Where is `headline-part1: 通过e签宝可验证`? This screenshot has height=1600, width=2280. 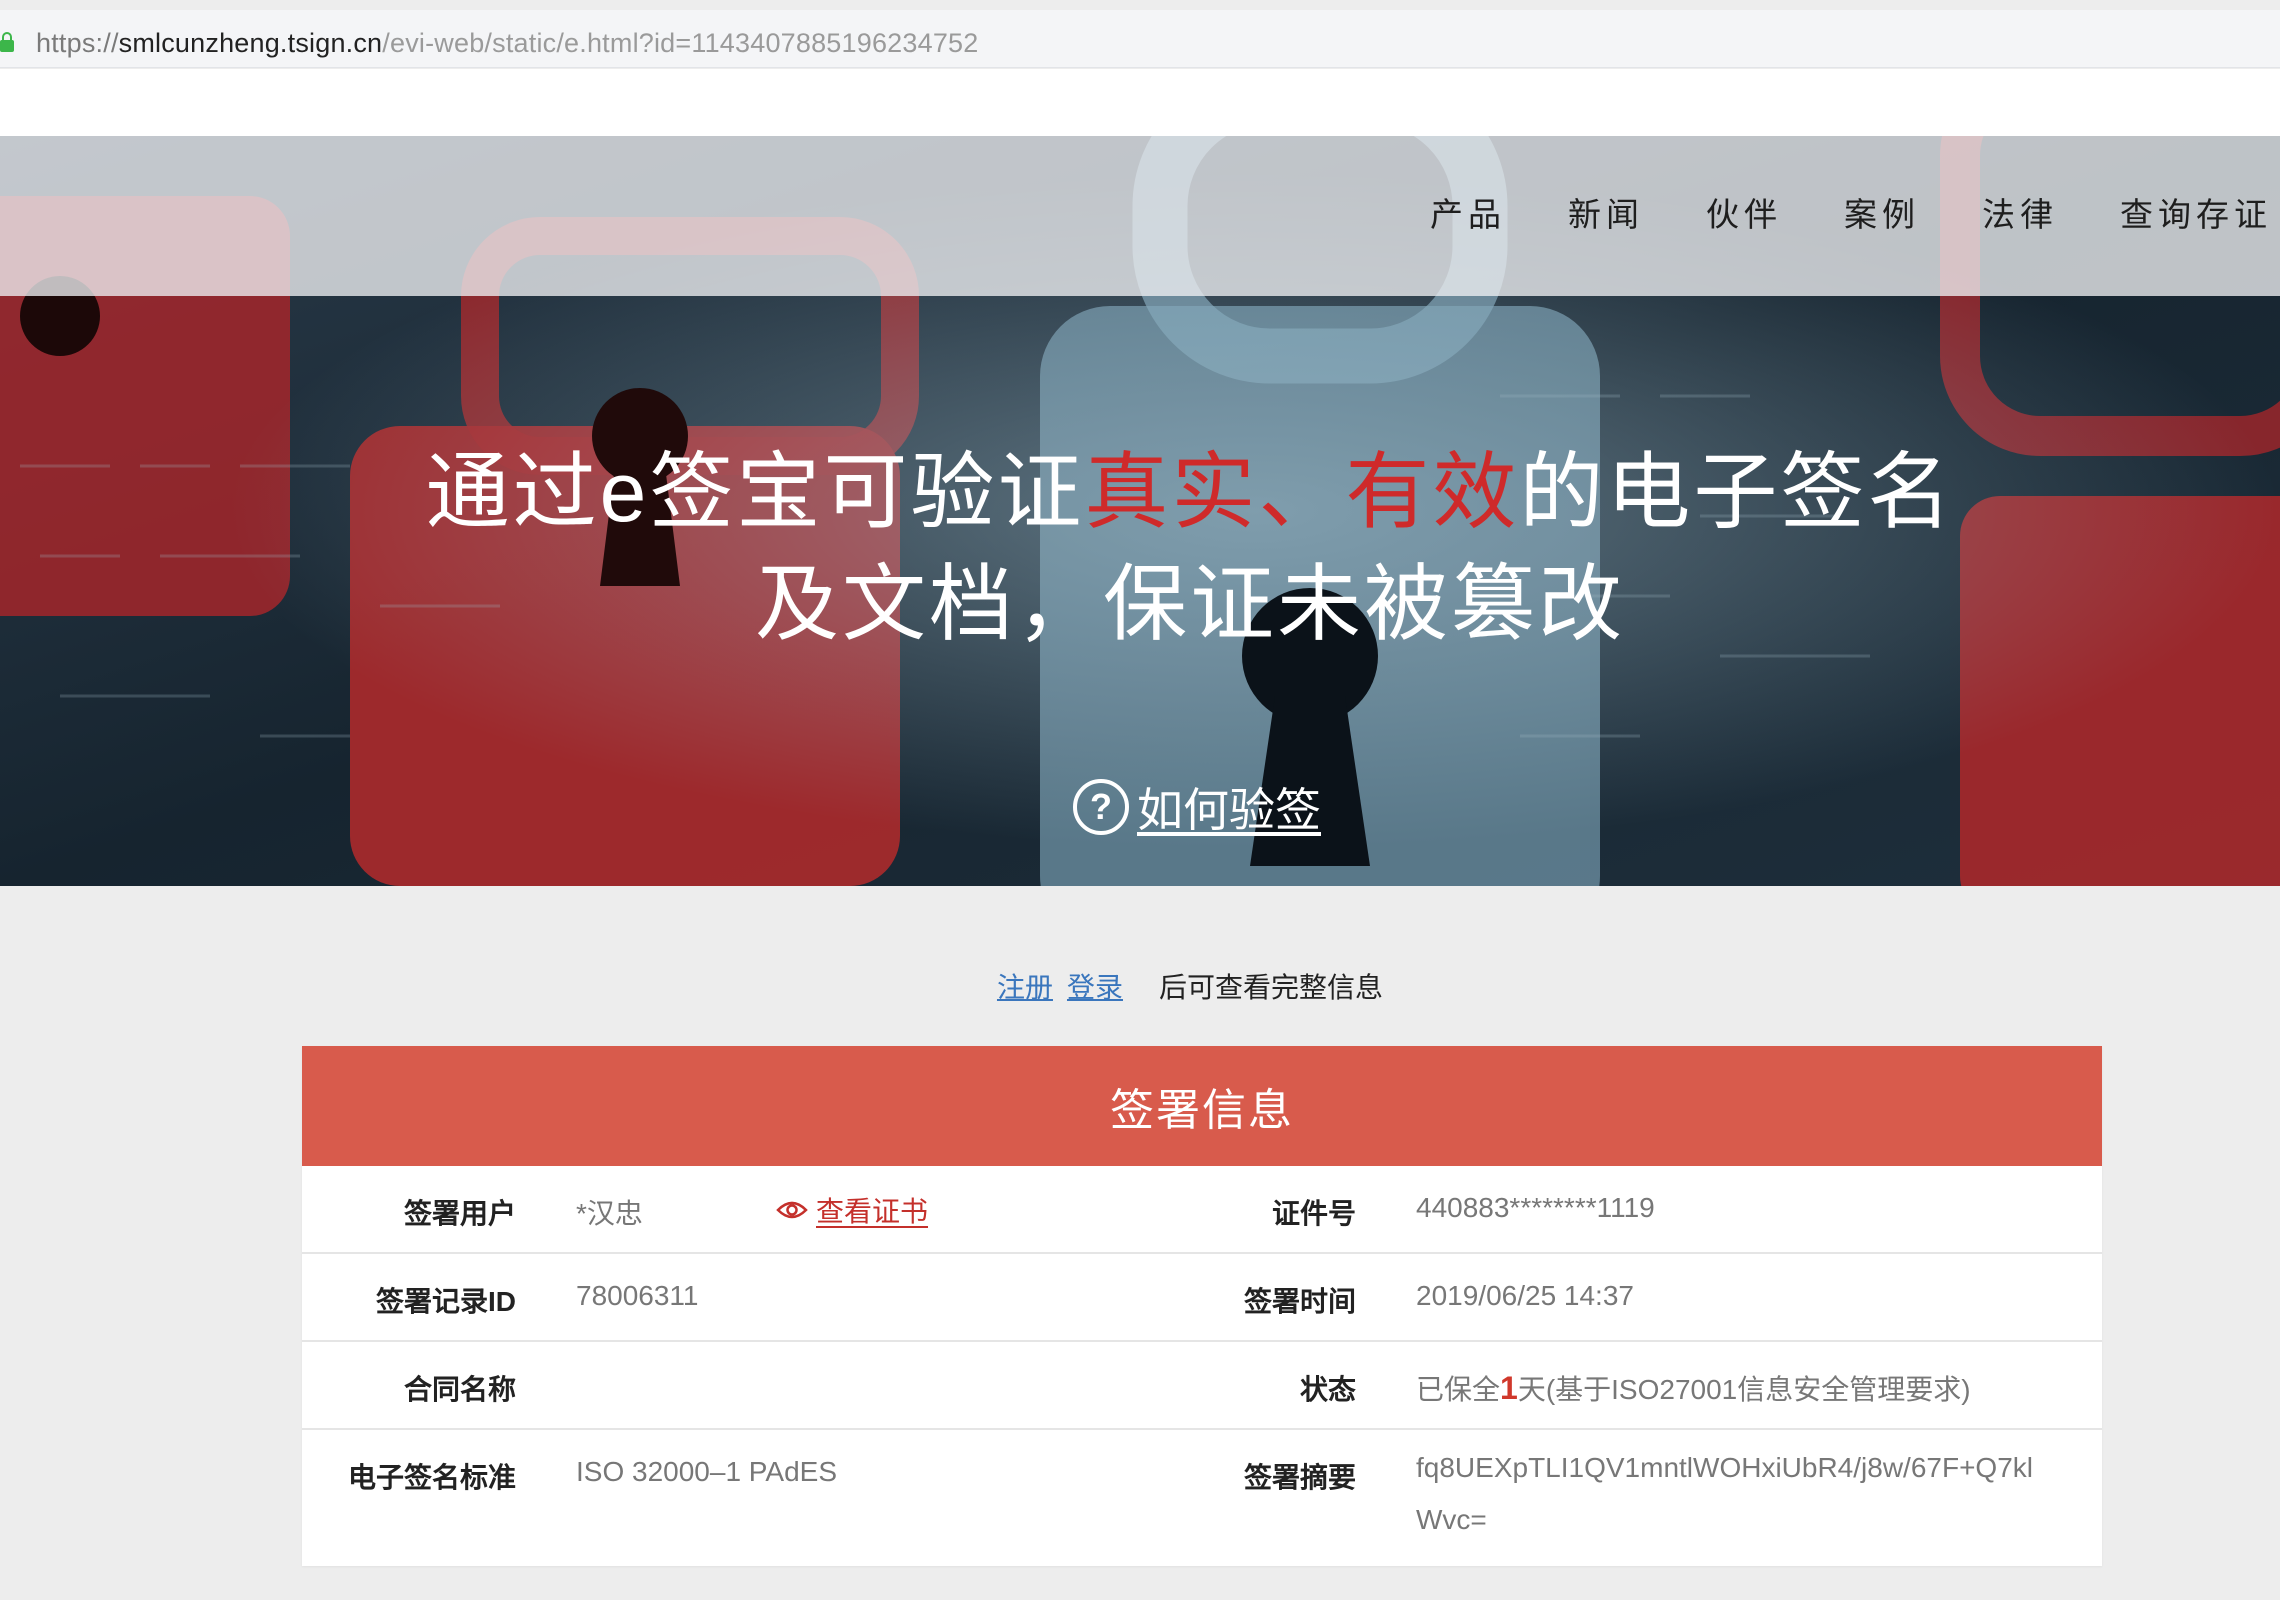 headline-part1: 通过e签宝可验证 is located at coordinates (755, 492).